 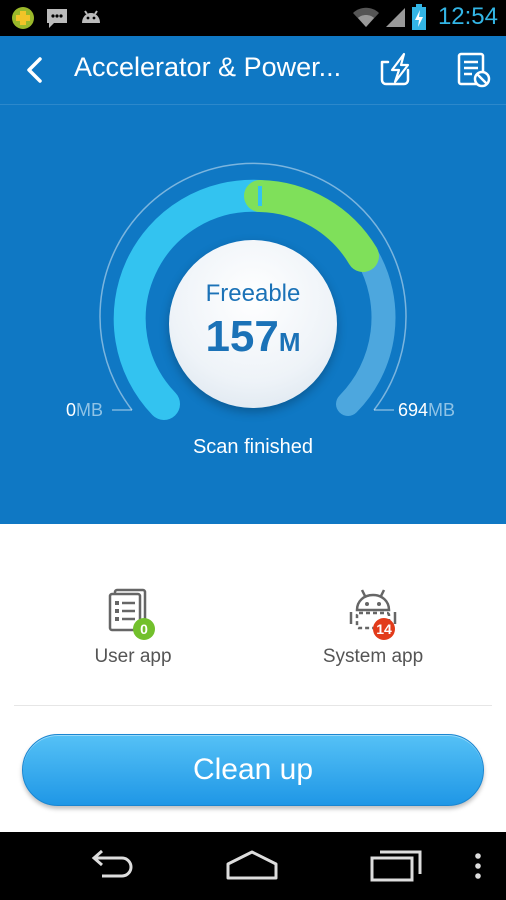 I want to click on user-app-count-badge: 0, so click(x=144, y=629).